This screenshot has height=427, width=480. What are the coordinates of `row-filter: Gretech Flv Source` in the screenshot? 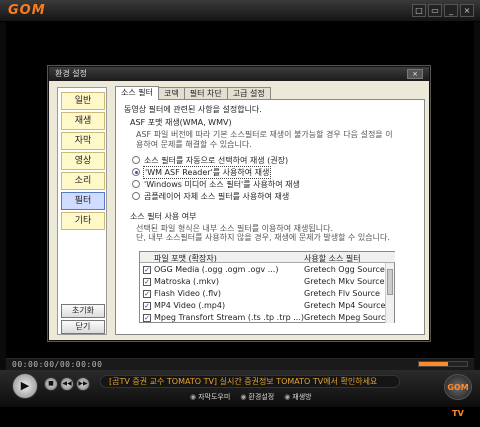 It's located at (342, 293).